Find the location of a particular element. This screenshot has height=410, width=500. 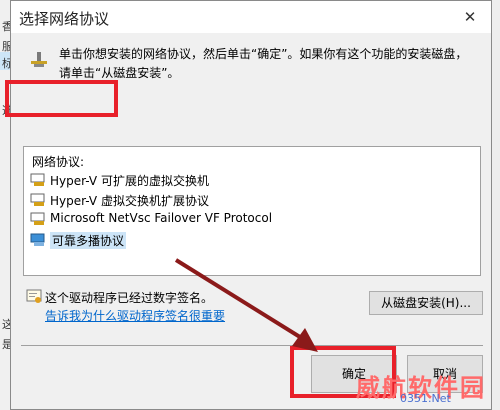

watermark-url: 0351.Net is located at coordinates (425, 398).